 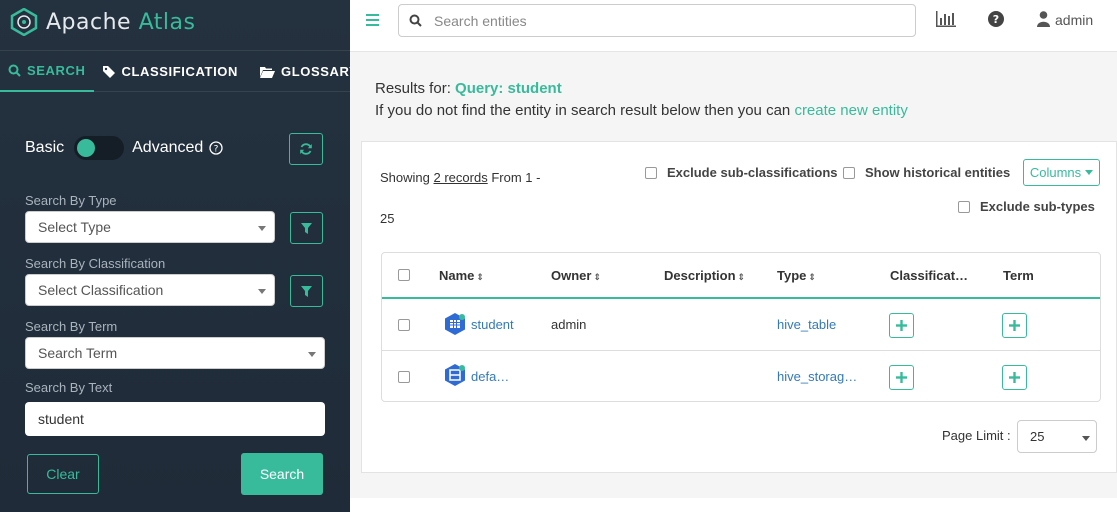 I want to click on query-text: Query: student, so click(x=508, y=88).